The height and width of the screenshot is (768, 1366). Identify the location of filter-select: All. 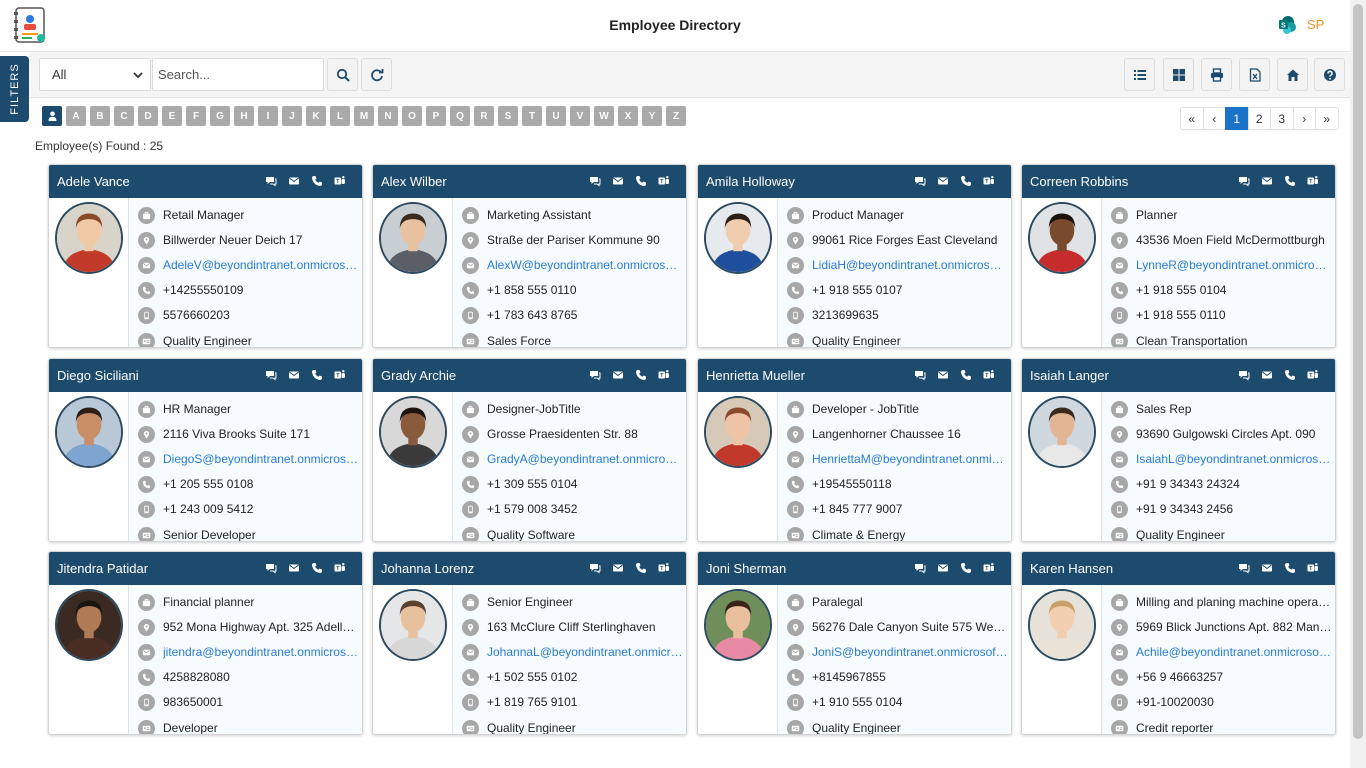
(95, 74).